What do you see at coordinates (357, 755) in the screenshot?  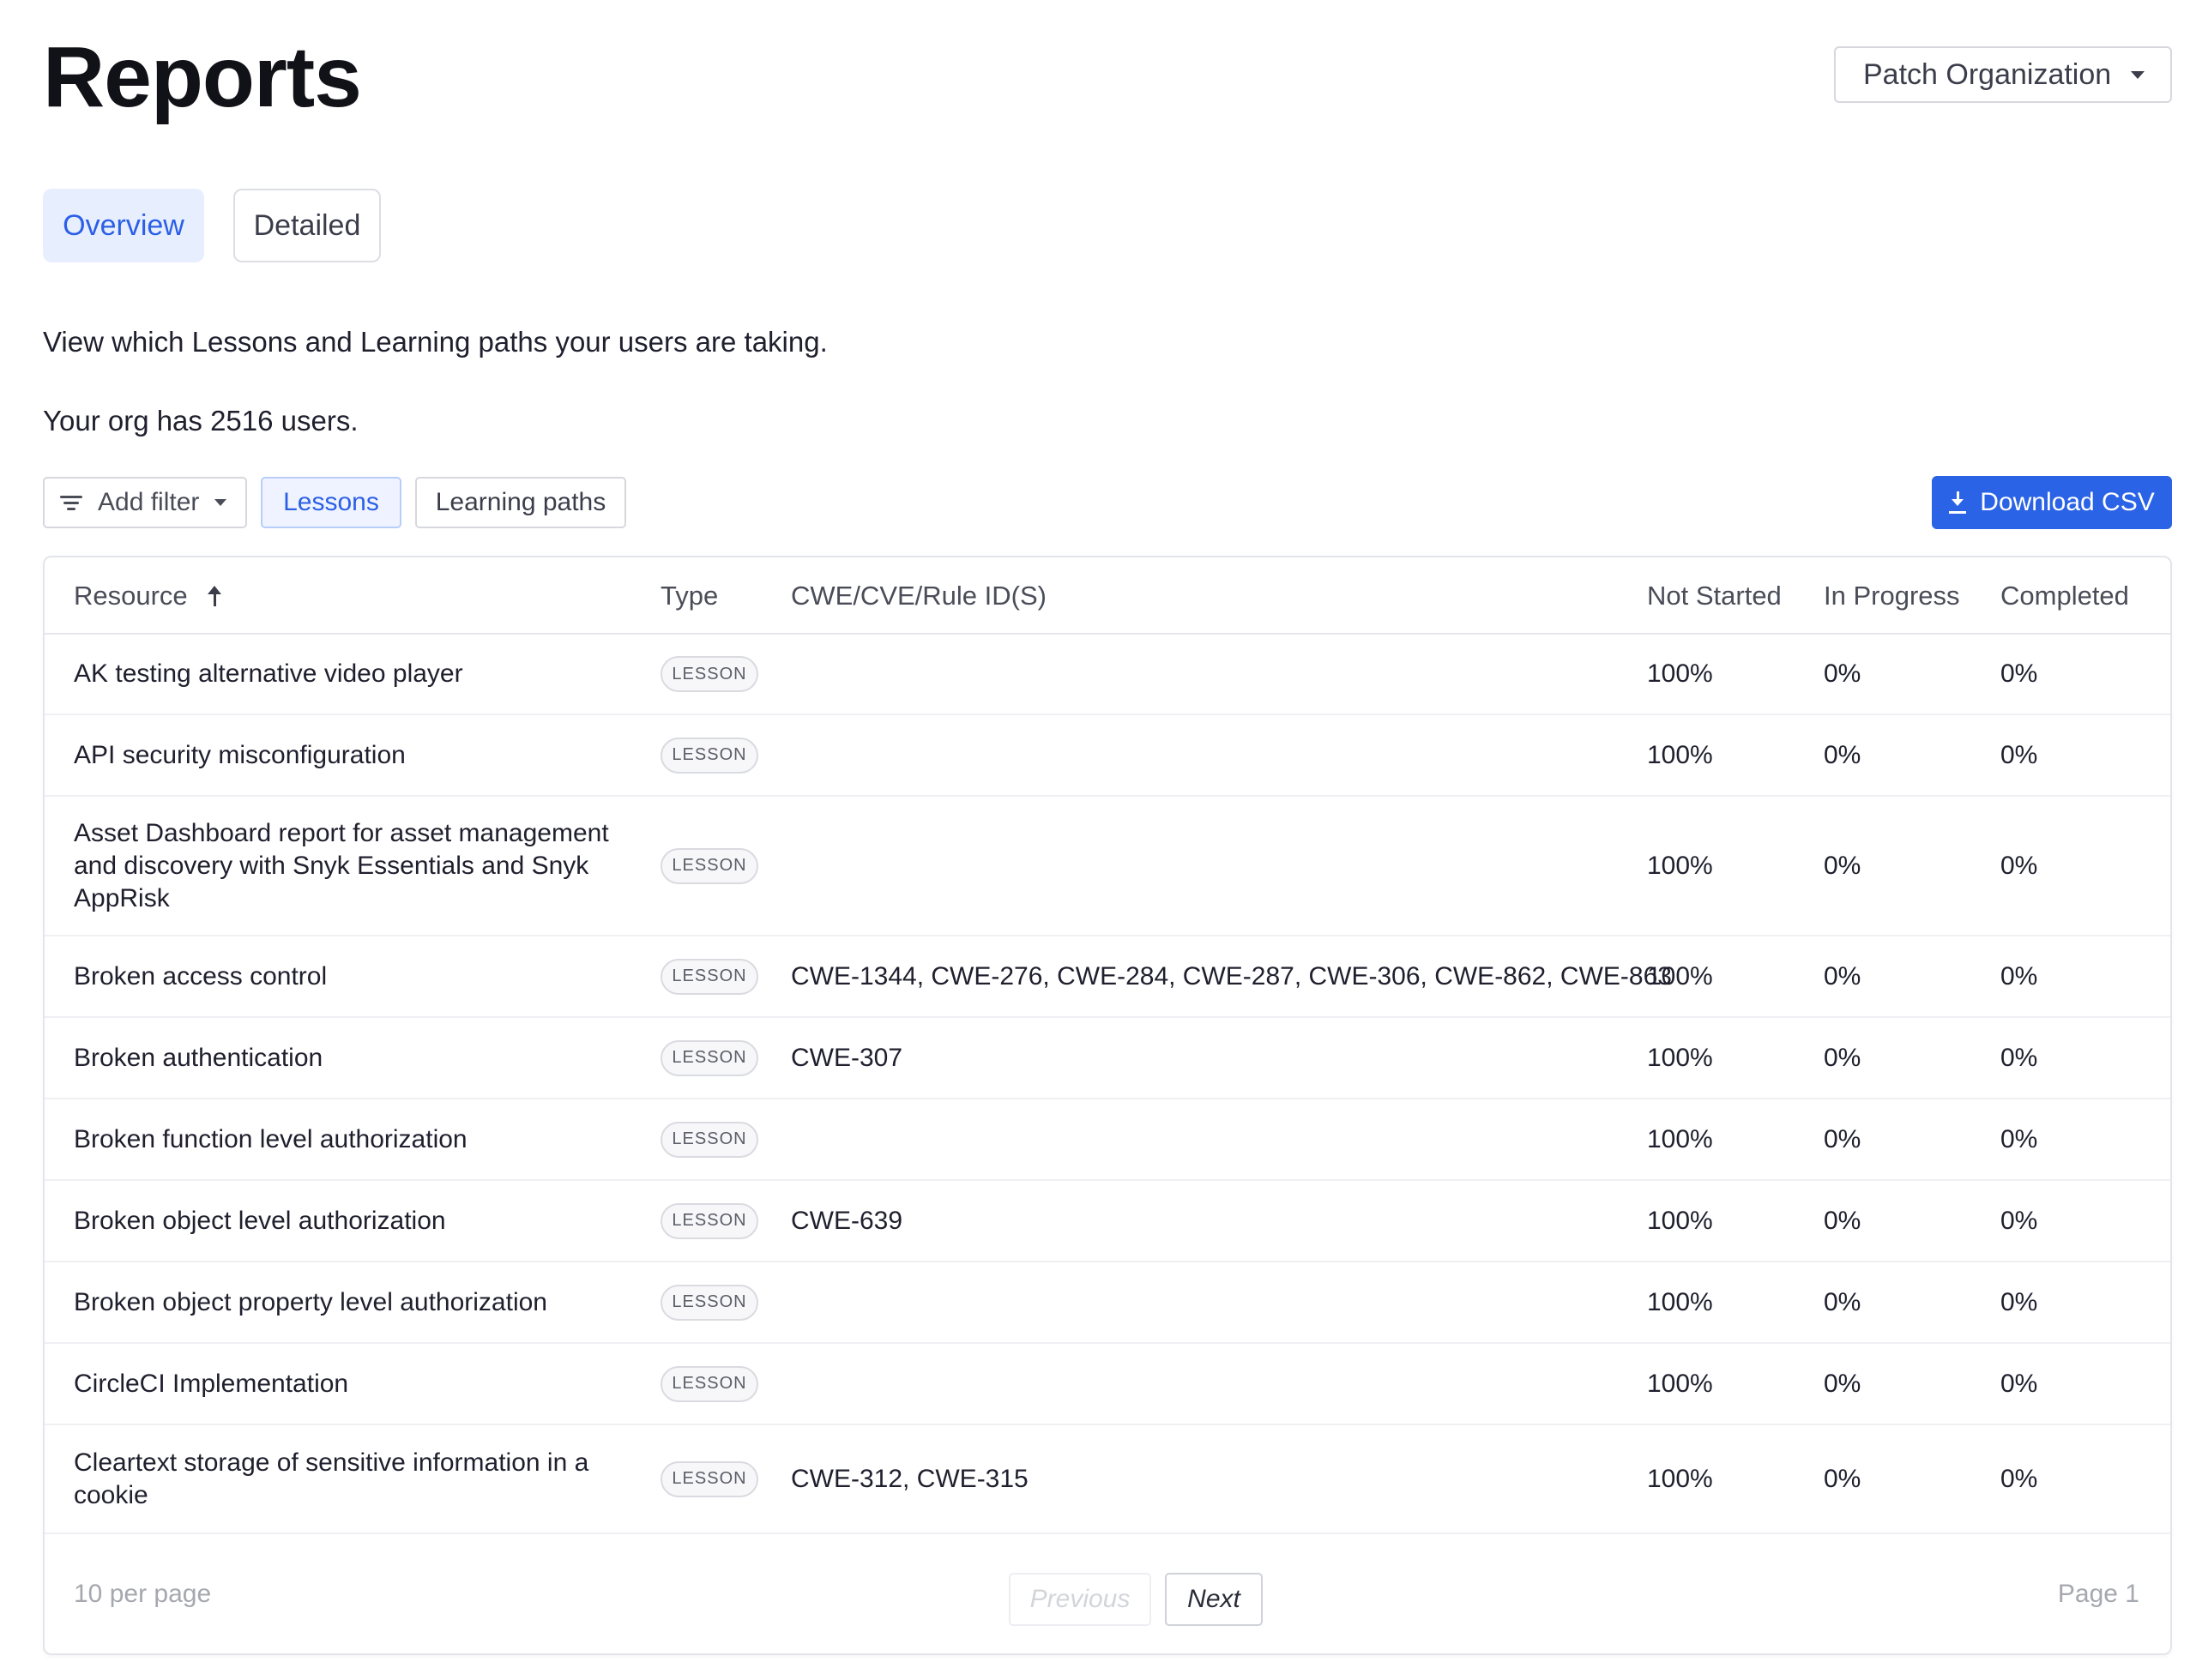 I see `cell-resource: API security misconfiguration` at bounding box center [357, 755].